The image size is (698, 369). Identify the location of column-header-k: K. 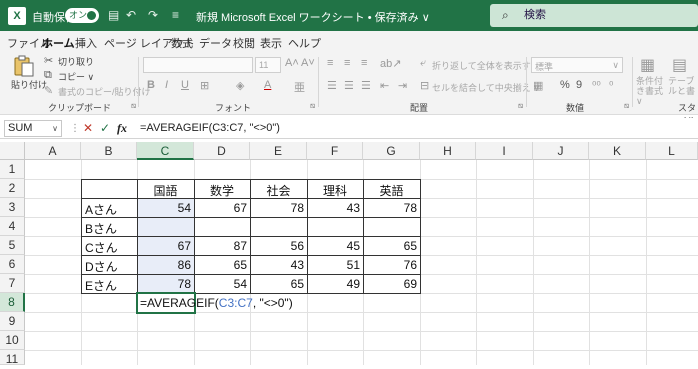
(617, 151).